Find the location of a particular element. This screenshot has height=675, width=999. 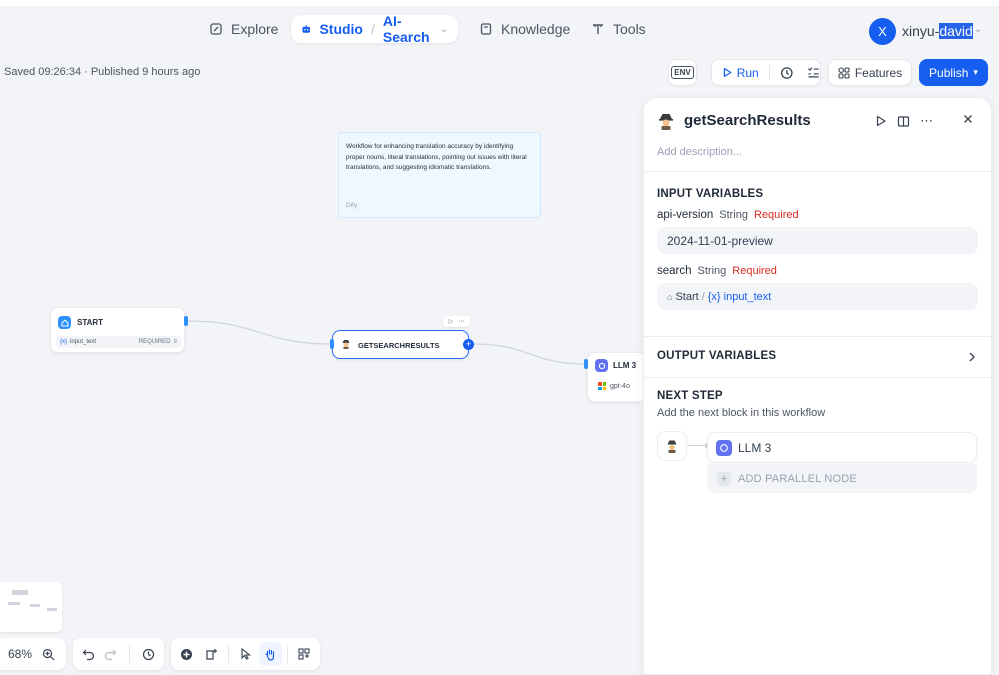

search-variable-reference: ⌂ Start / {x} input_text is located at coordinates (817, 296).